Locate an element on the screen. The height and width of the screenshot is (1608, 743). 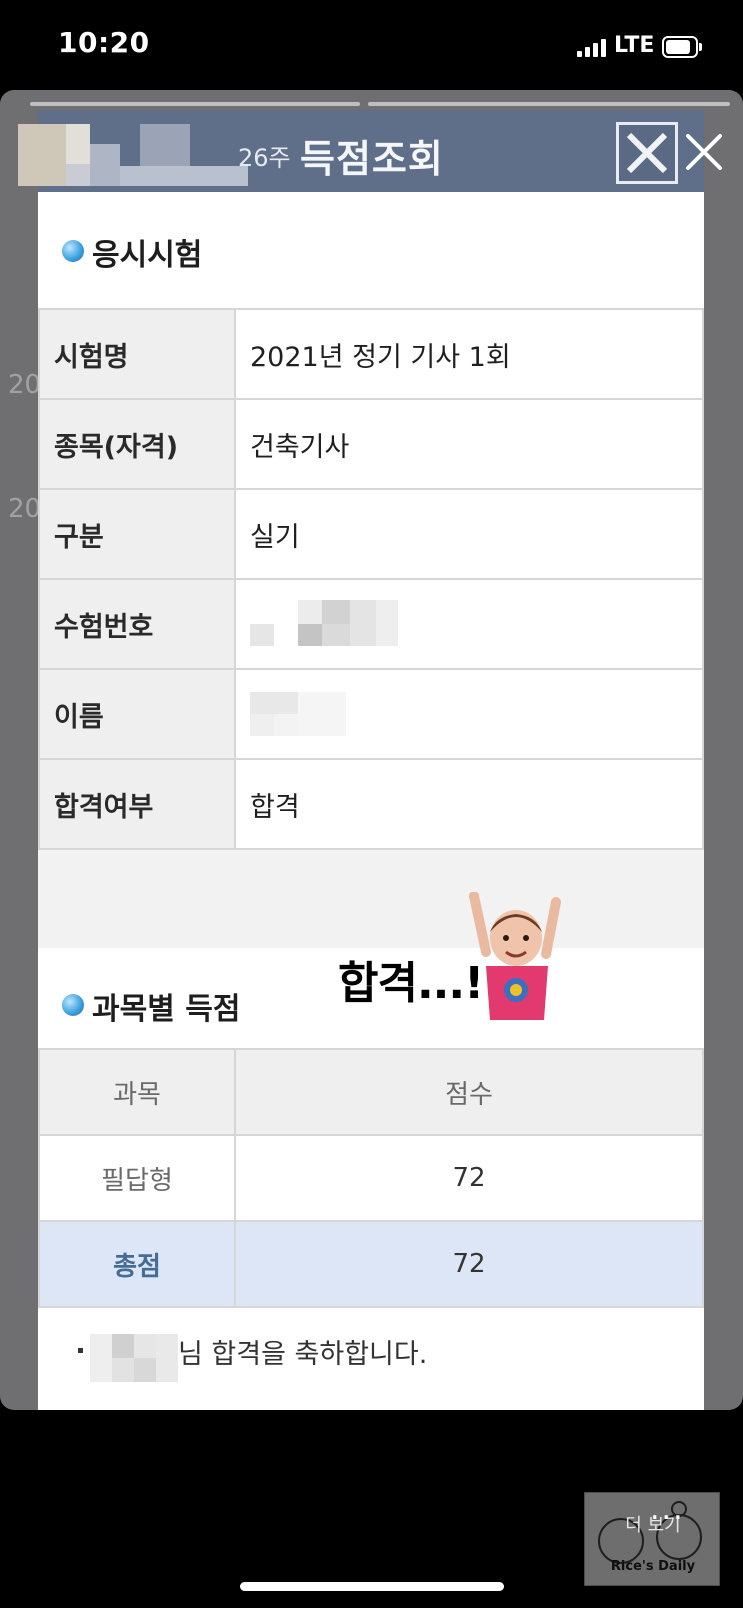
row-label: 수험번호 is located at coordinates (137, 624).